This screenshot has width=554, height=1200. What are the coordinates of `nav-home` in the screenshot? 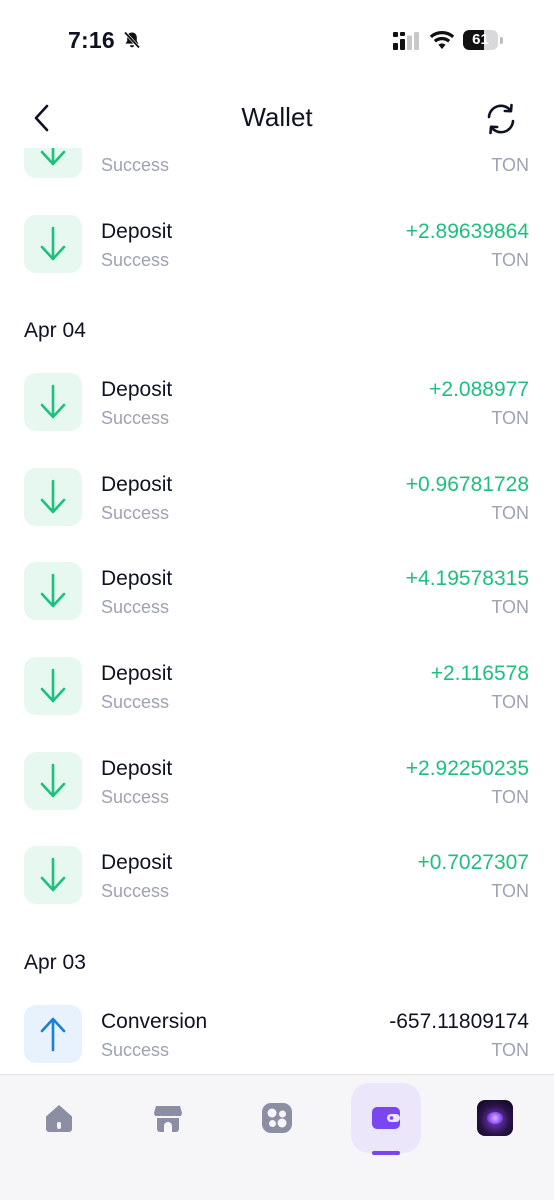 It's located at (59, 1118).